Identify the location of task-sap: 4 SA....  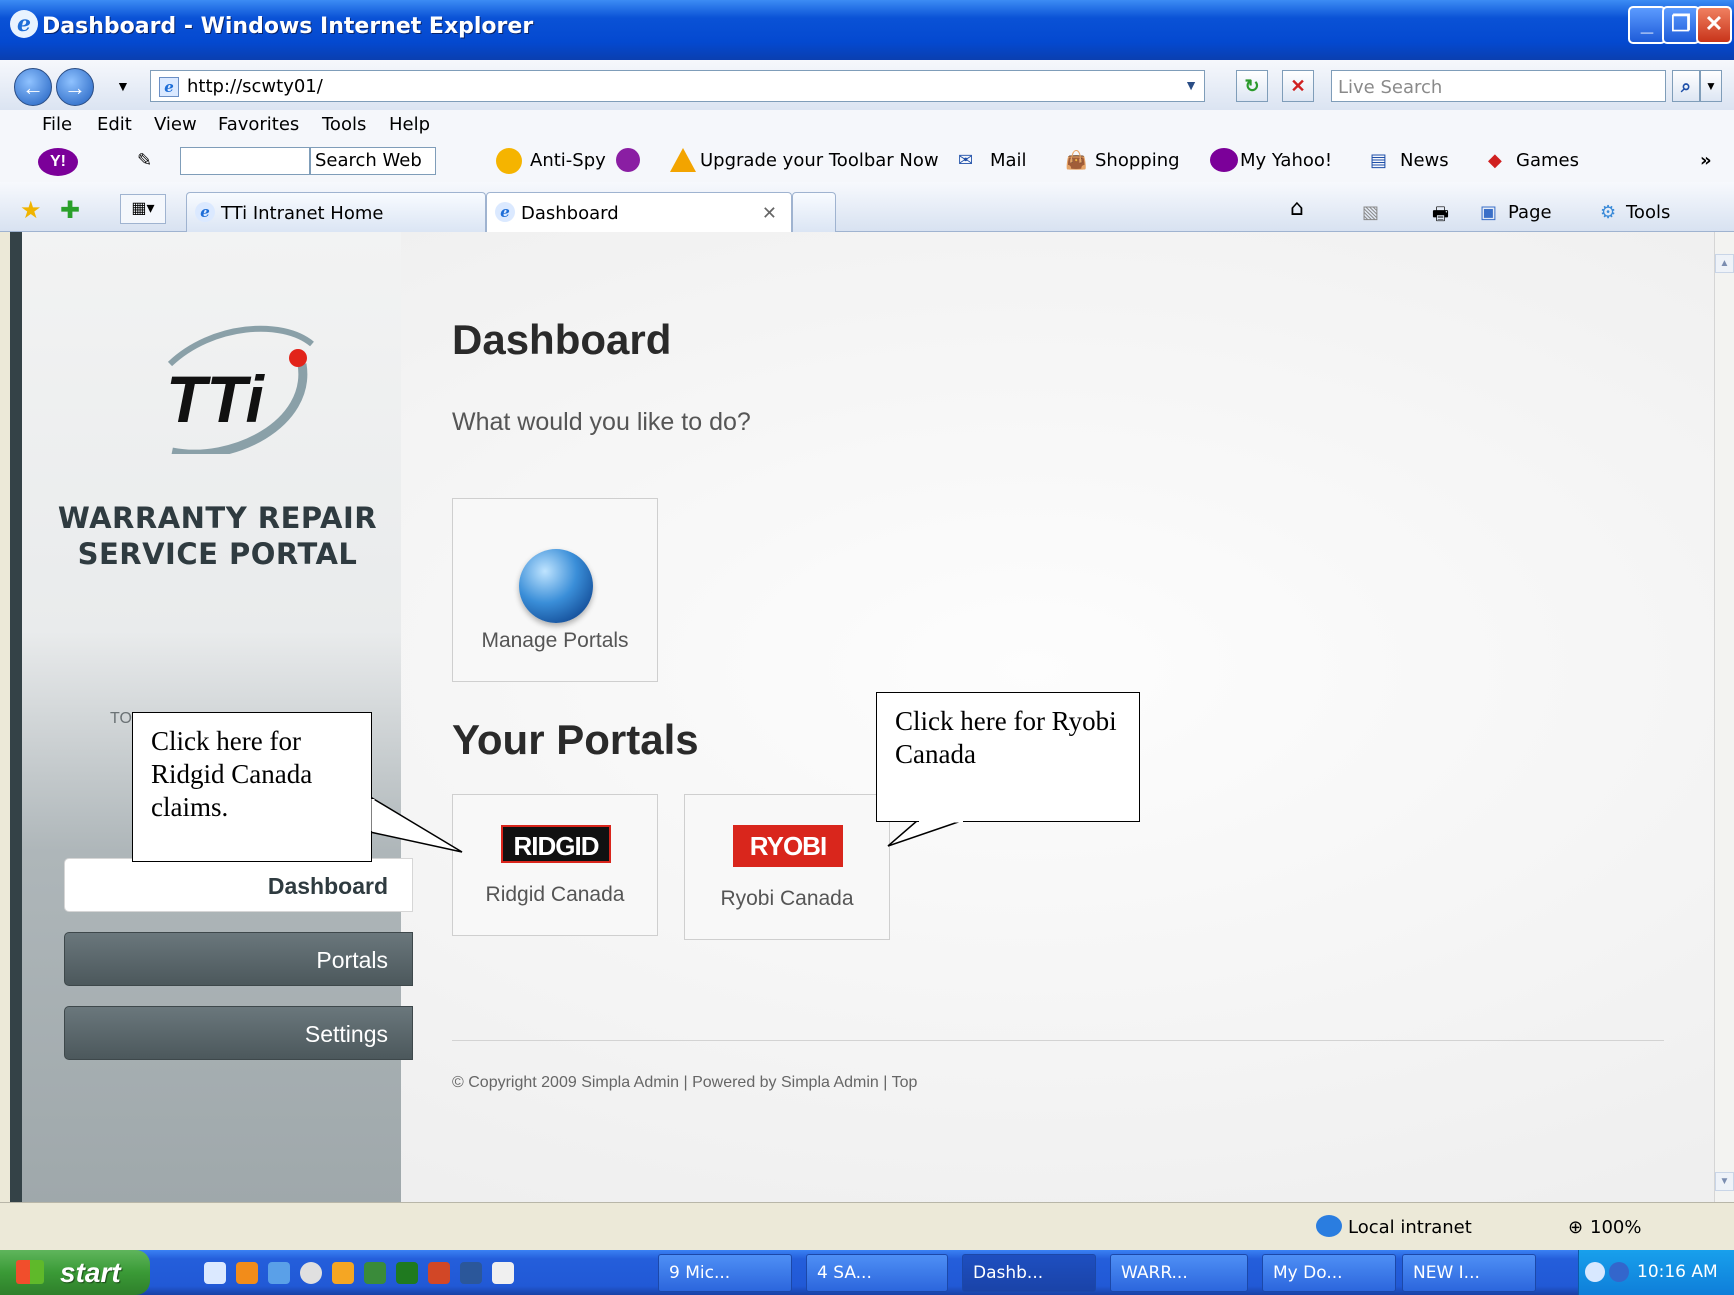
(877, 1273).